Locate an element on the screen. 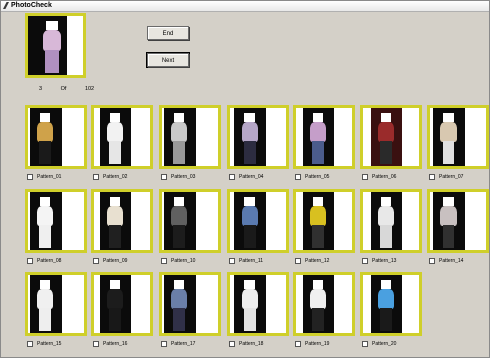 The image size is (493, 358). pattern-label: Pattern_14 is located at coordinates (451, 261).